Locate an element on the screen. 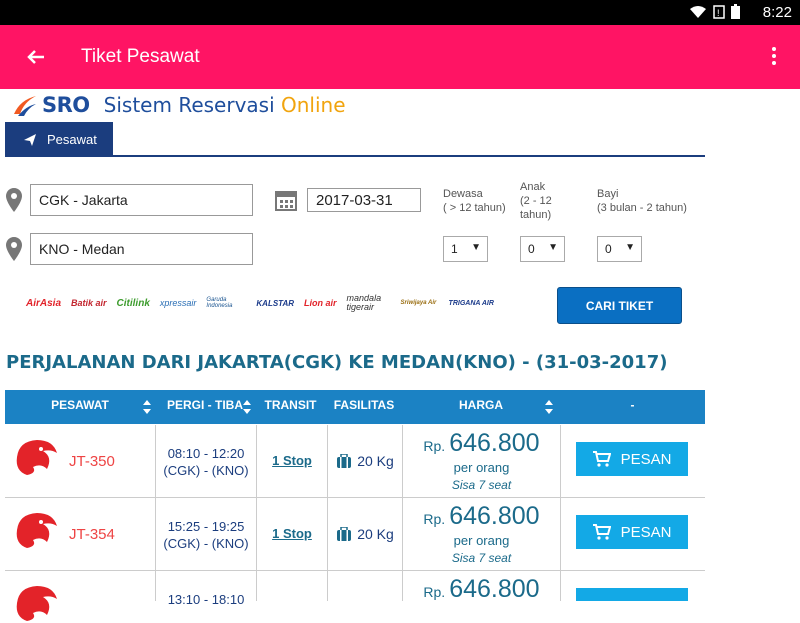 The image size is (800, 623). cell-action: PESAN is located at coordinates (633, 461).